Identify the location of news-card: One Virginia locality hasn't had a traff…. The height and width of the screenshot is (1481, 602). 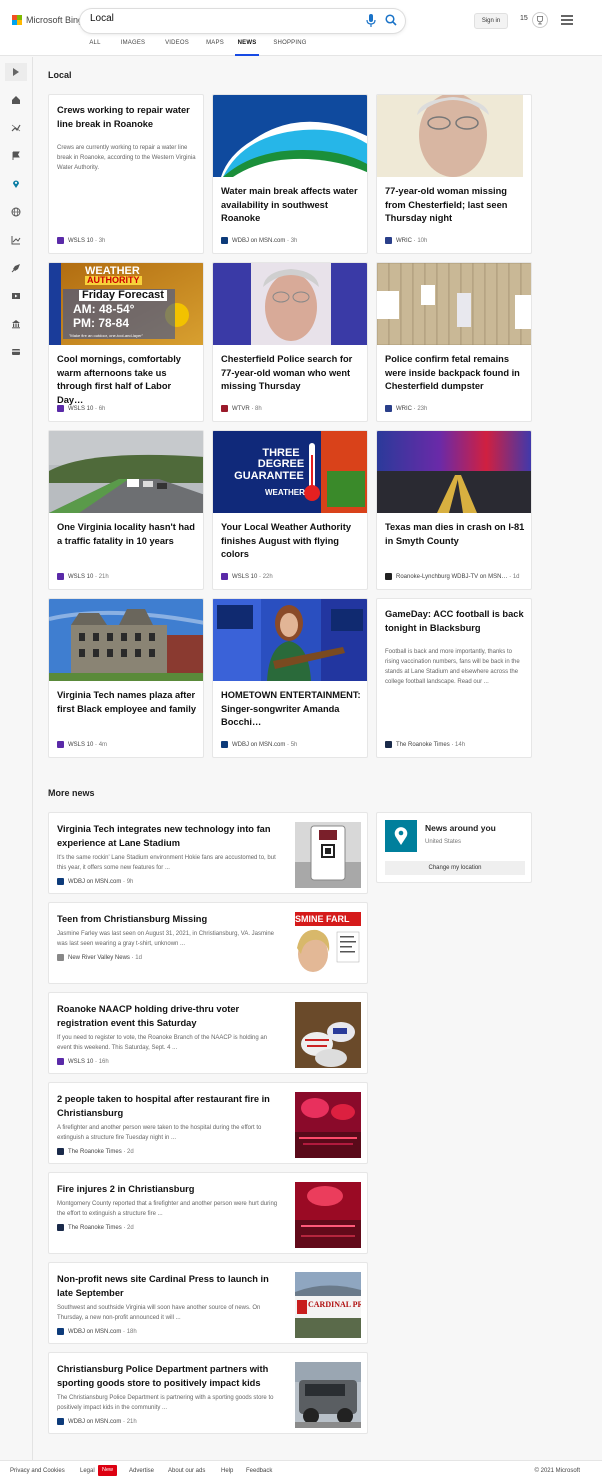
(126, 510).